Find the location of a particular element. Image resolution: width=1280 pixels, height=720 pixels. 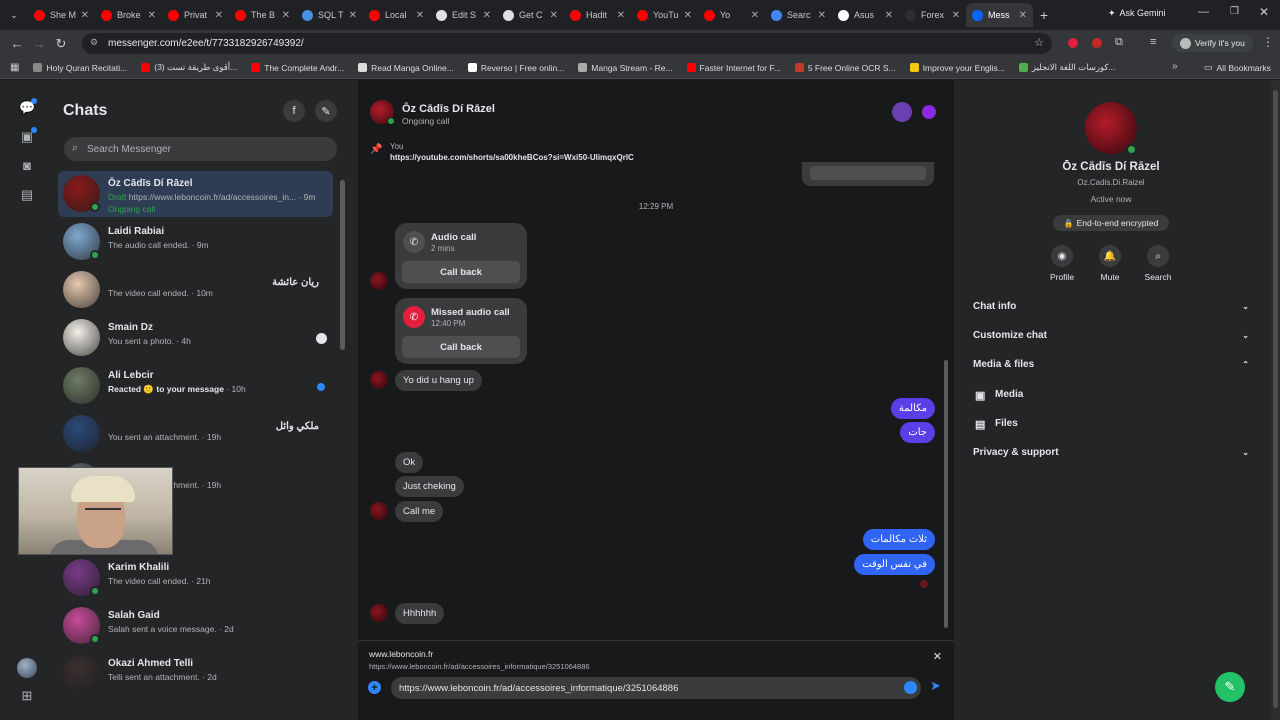

message-bubble-in: Call me is located at coordinates (419, 511).